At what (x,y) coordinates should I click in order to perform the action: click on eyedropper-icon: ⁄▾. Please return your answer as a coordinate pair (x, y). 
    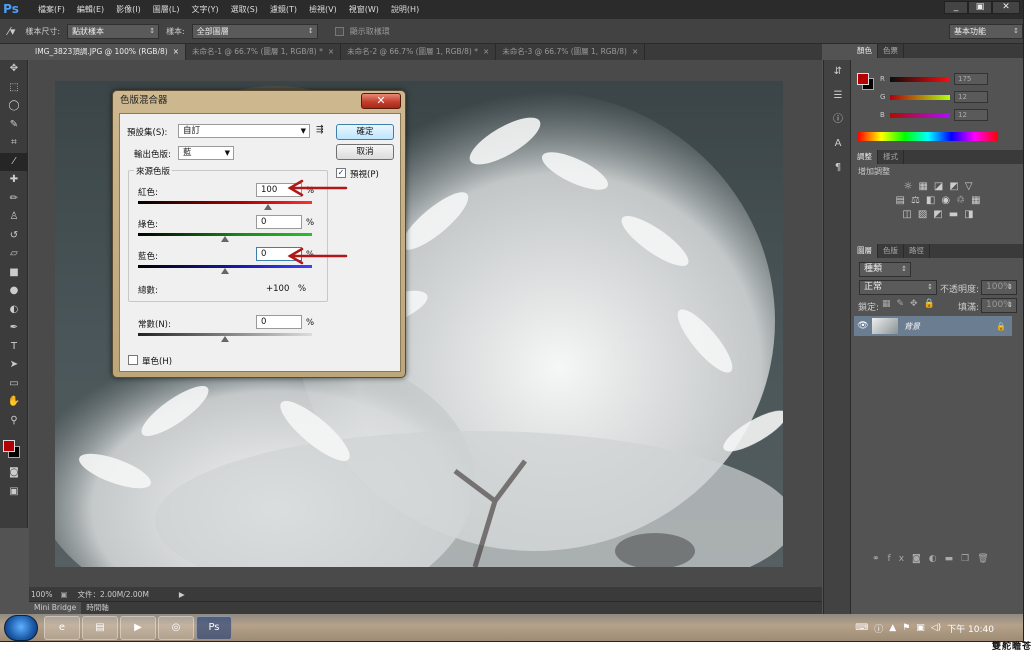
    Looking at the image, I should click on (11, 31).